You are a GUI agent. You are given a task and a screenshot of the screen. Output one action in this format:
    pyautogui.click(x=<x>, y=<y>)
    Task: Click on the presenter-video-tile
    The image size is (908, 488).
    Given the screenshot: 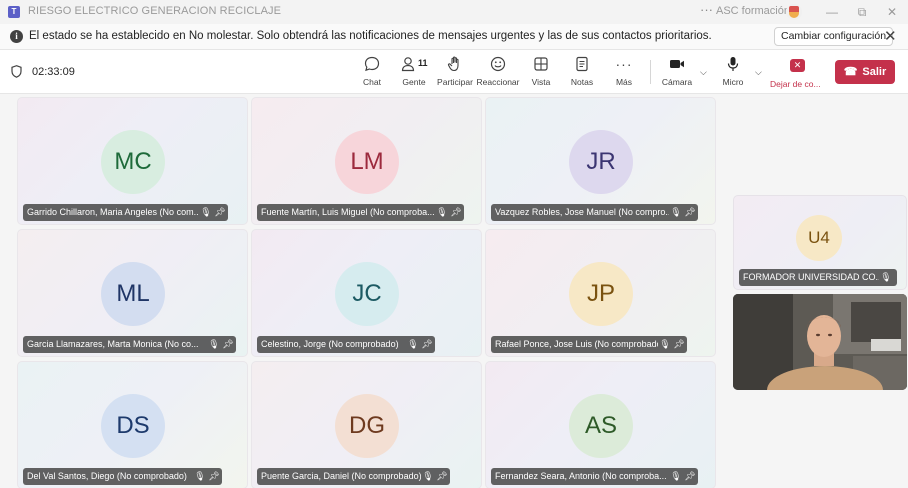 What is the action you would take?
    pyautogui.click(x=820, y=342)
    